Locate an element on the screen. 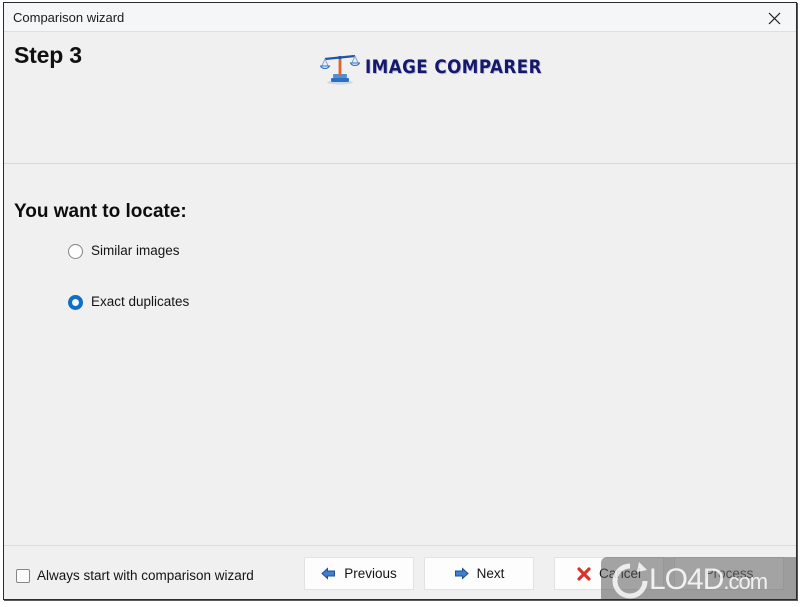  arrow-left-icon is located at coordinates (328, 573).